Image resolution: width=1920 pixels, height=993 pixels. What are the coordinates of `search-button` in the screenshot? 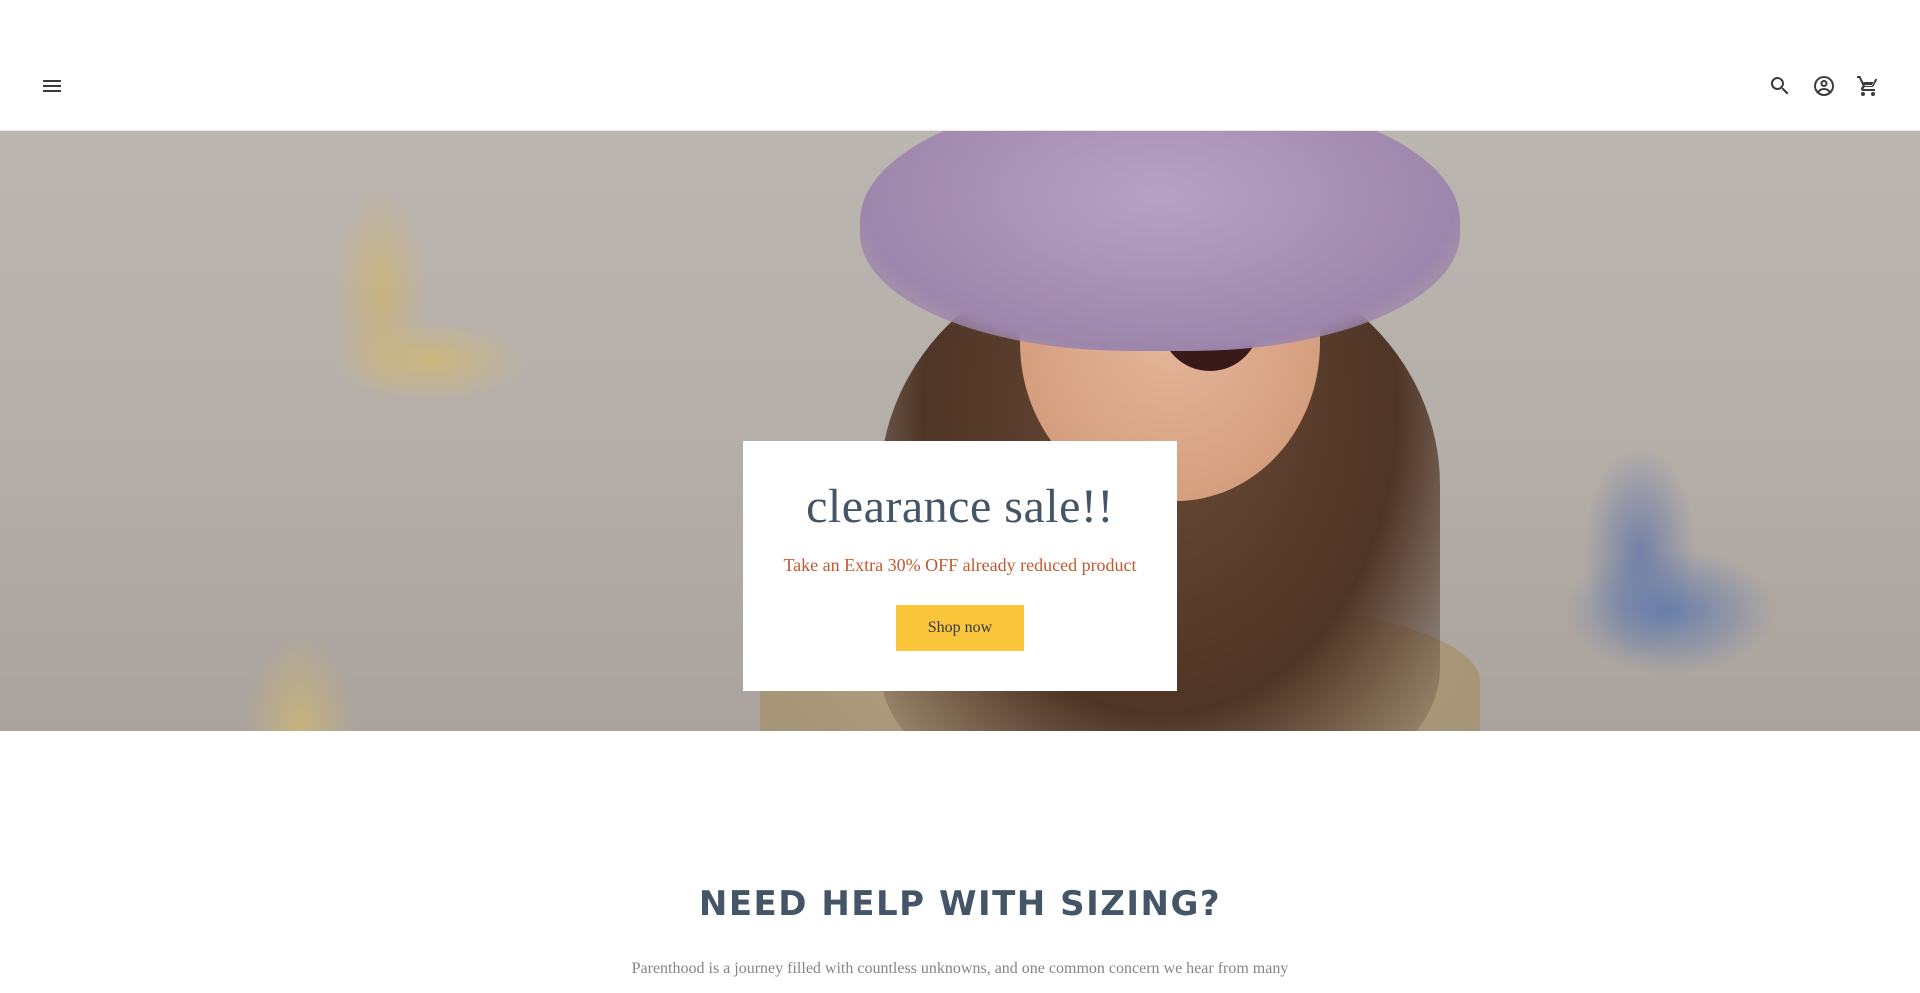 It's located at (1780, 86).